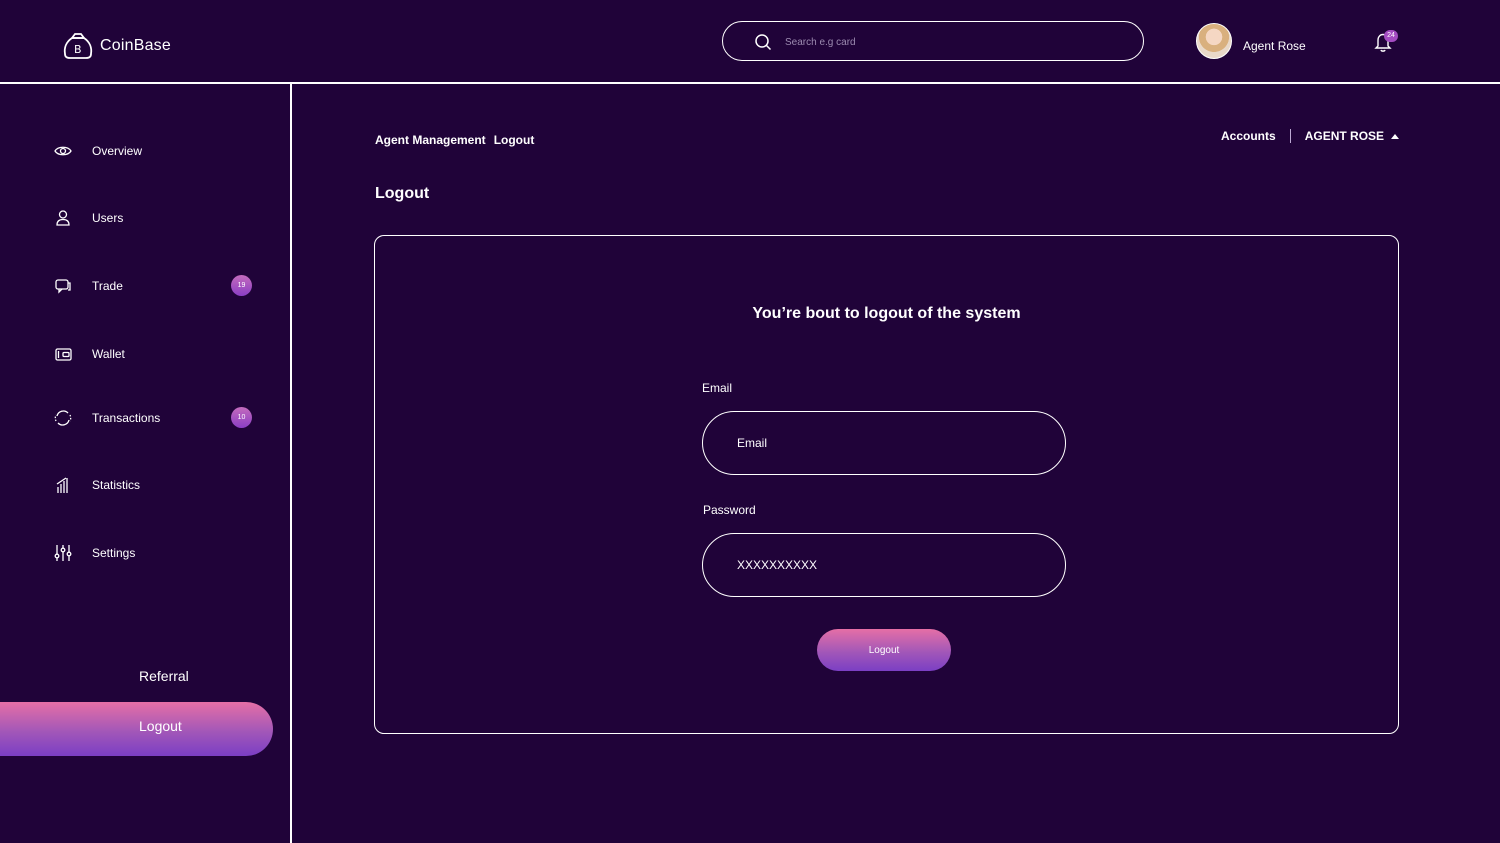  What do you see at coordinates (136, 729) in the screenshot?
I see `sidebar-logout-button: Logout` at bounding box center [136, 729].